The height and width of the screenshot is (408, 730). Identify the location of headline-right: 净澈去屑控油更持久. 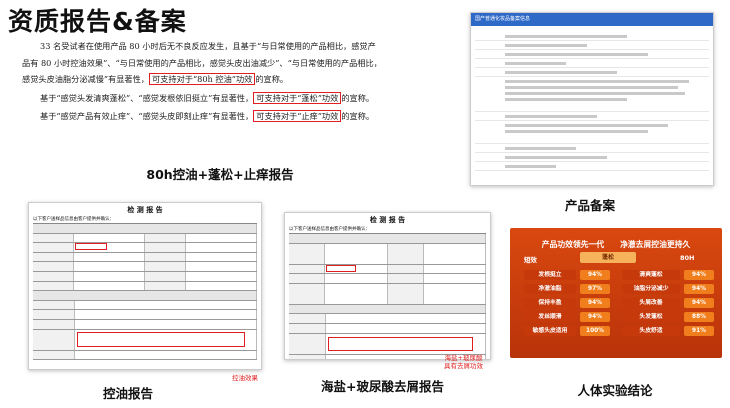
(655, 244).